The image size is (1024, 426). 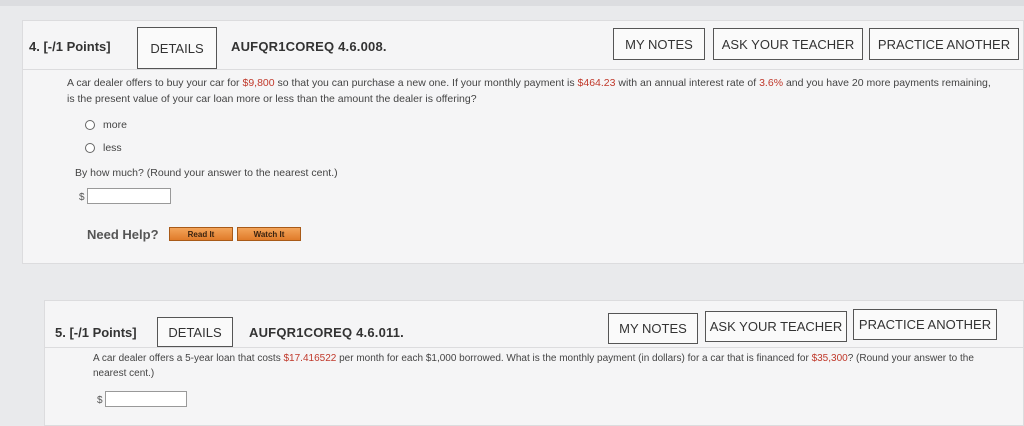 I want to click on question-code: AUFQR1COREQ 4.6.008., so click(x=309, y=46).